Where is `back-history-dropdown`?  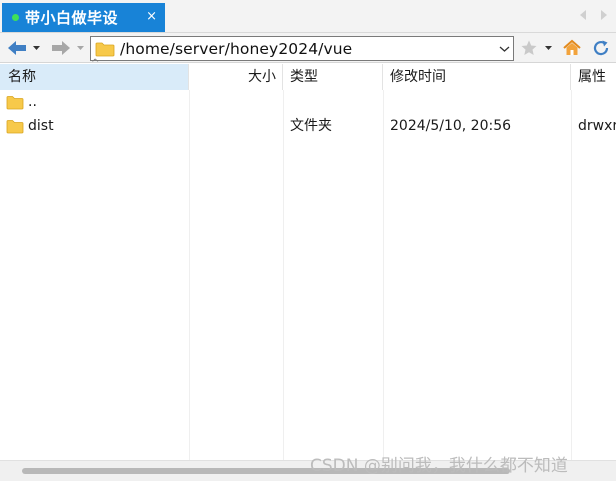
back-history-dropdown is located at coordinates (36, 48).